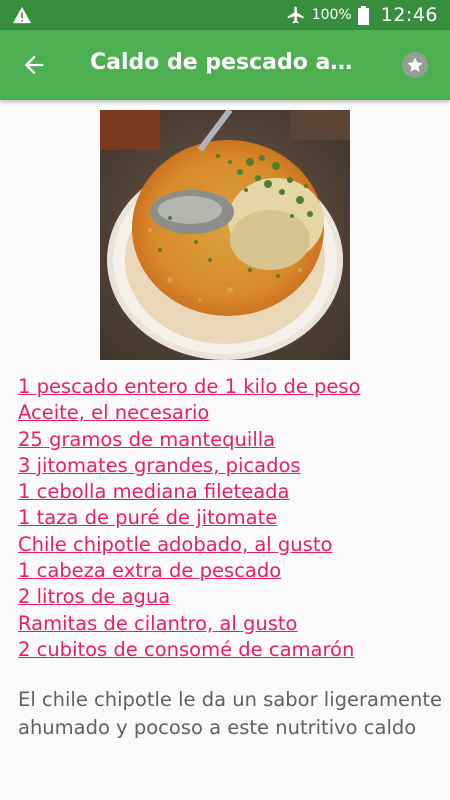 Image resolution: width=450 pixels, height=800 pixels. I want to click on list-item: Chile chipotle adobado, al gusto, so click(228, 545).